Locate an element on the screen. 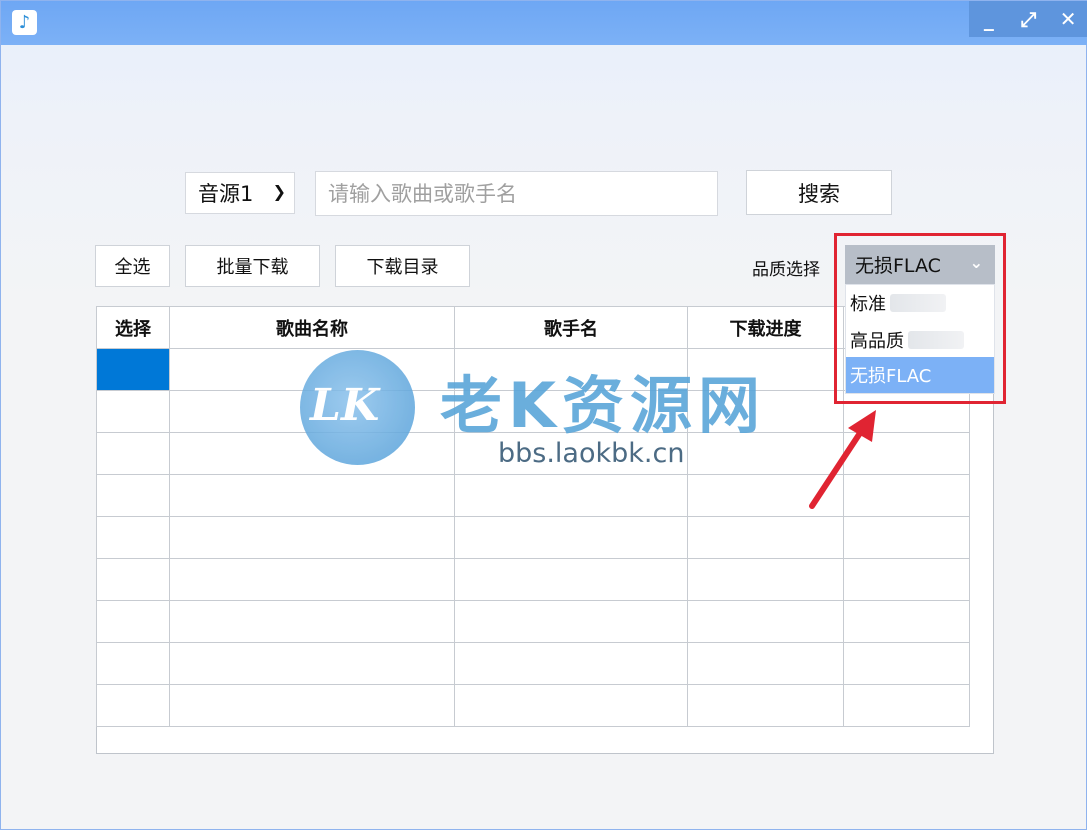  header-select: 选择 is located at coordinates (133, 327).